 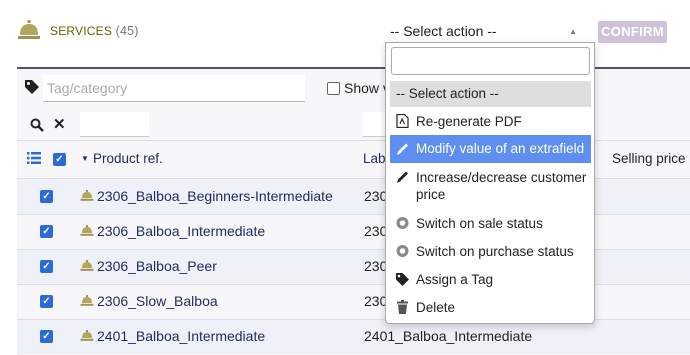 I want to click on product-ref-link: 2306_Balboa_Beginners-Intermediate, so click(x=215, y=196).